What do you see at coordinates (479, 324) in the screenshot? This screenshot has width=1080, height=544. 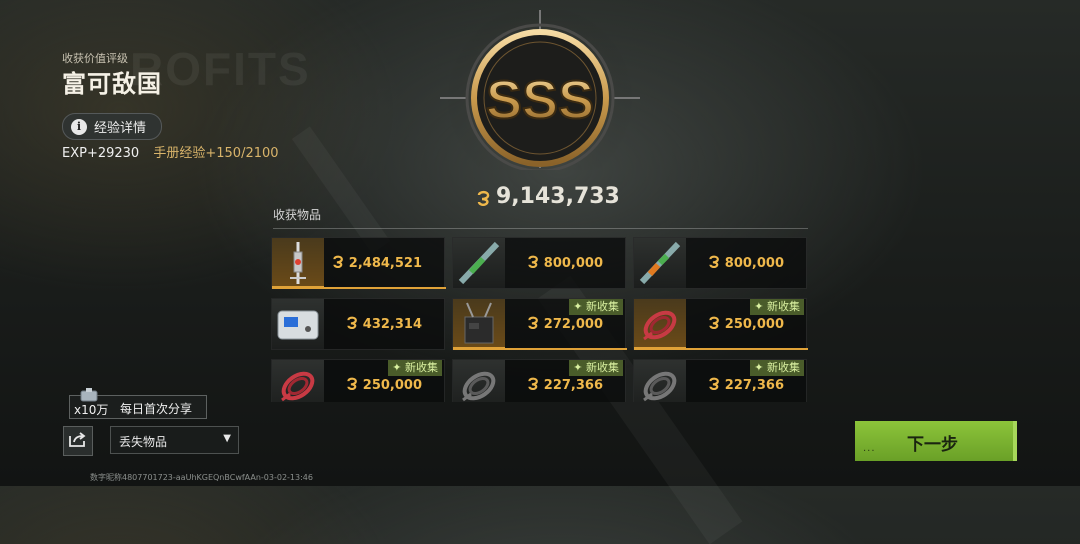 I see `radio-device-icon` at bounding box center [479, 324].